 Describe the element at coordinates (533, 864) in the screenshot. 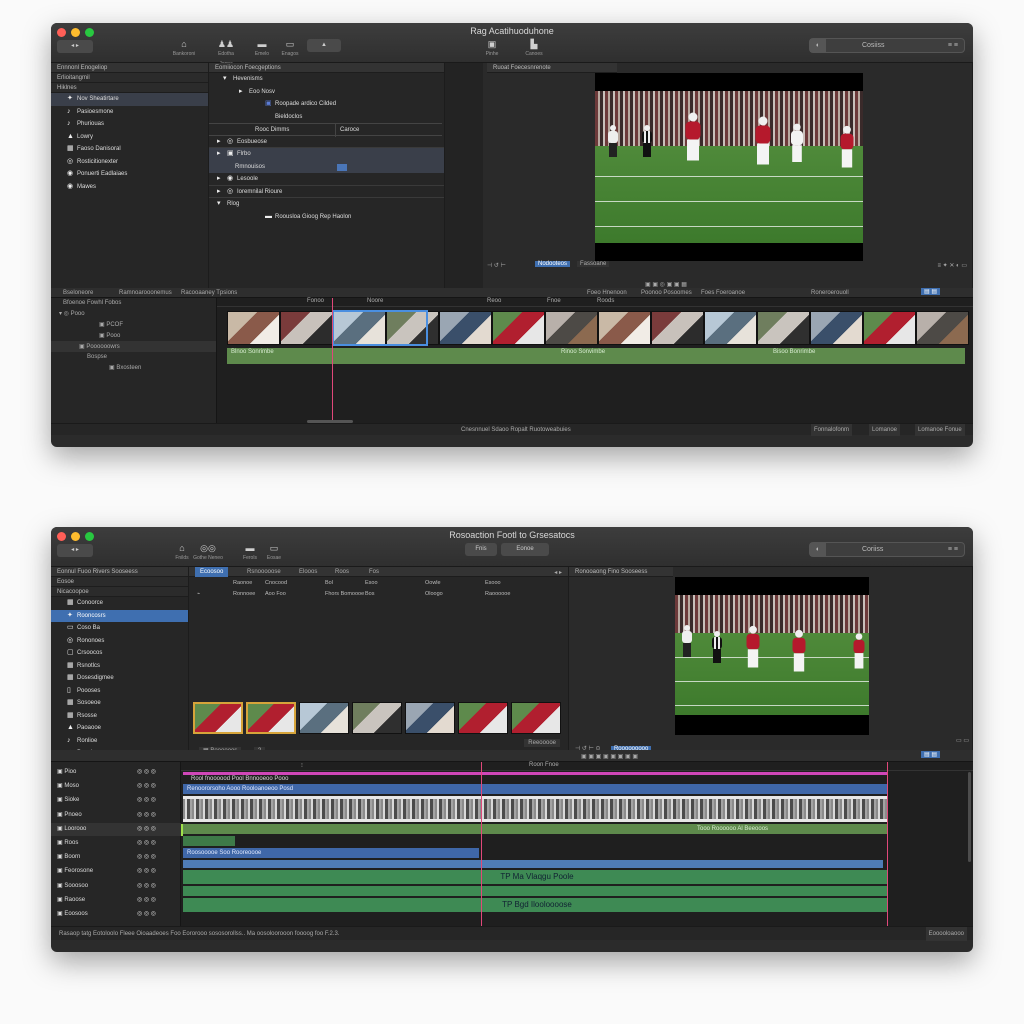

I see `connected-clip-long` at that location.